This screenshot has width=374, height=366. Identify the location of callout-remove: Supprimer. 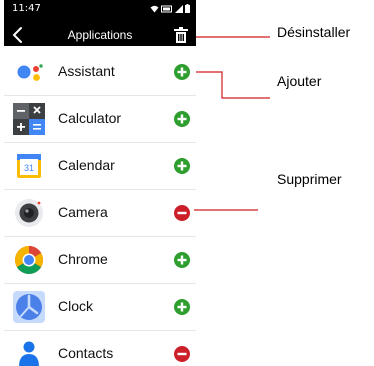
(309, 179).